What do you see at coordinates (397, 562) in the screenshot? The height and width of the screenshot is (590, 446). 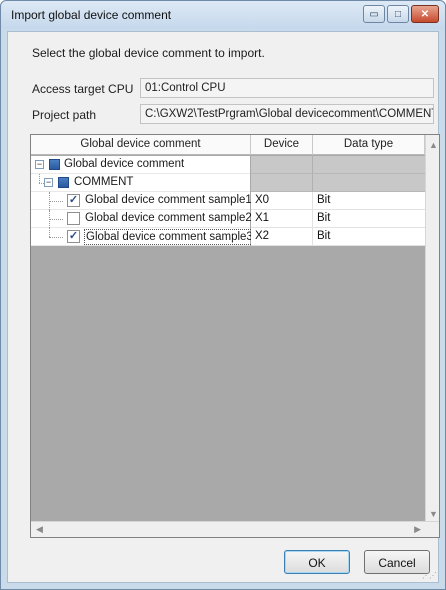 I see `cancel-button: Cancel` at bounding box center [397, 562].